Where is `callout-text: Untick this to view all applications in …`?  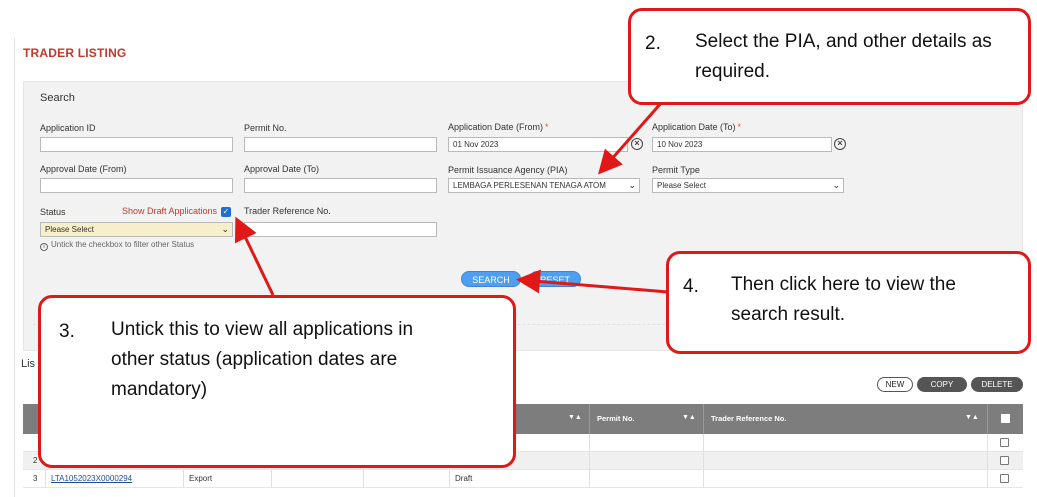
callout-text: Untick this to view all applications in … is located at coordinates (262, 359).